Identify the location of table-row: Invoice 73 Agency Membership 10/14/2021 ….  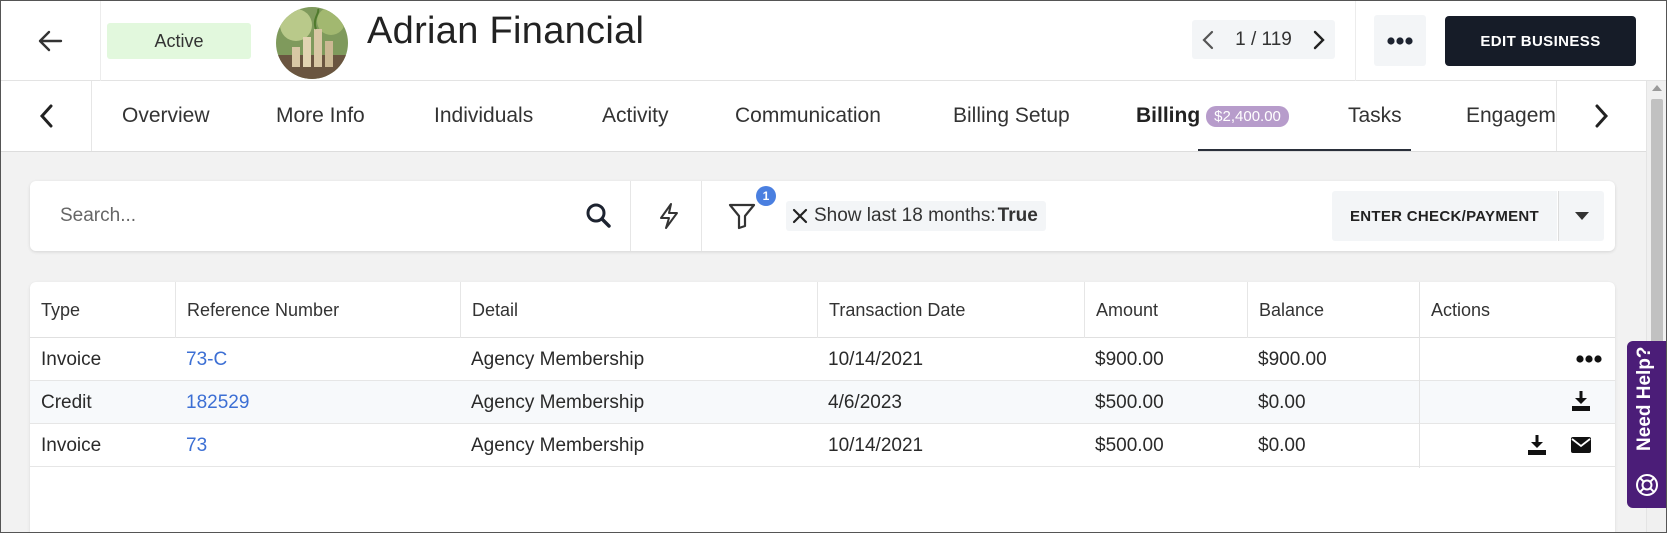
(822, 445).